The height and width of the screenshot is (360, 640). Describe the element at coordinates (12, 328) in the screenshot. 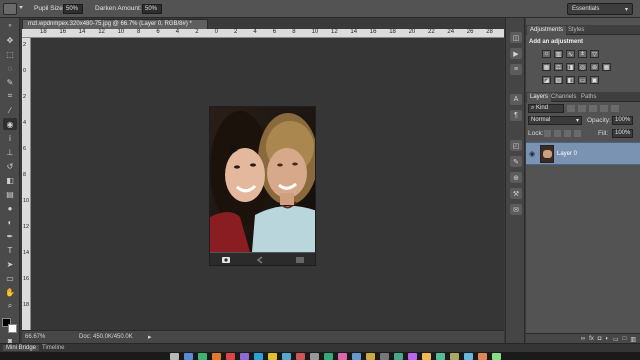

I see `background-color-swatch` at that location.